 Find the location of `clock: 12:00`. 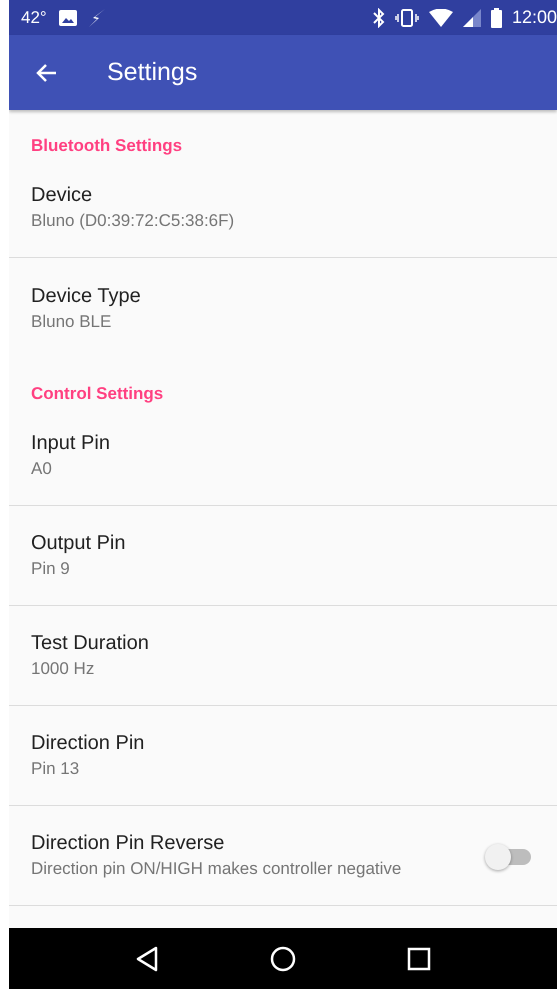

clock: 12:00 is located at coordinates (534, 17).